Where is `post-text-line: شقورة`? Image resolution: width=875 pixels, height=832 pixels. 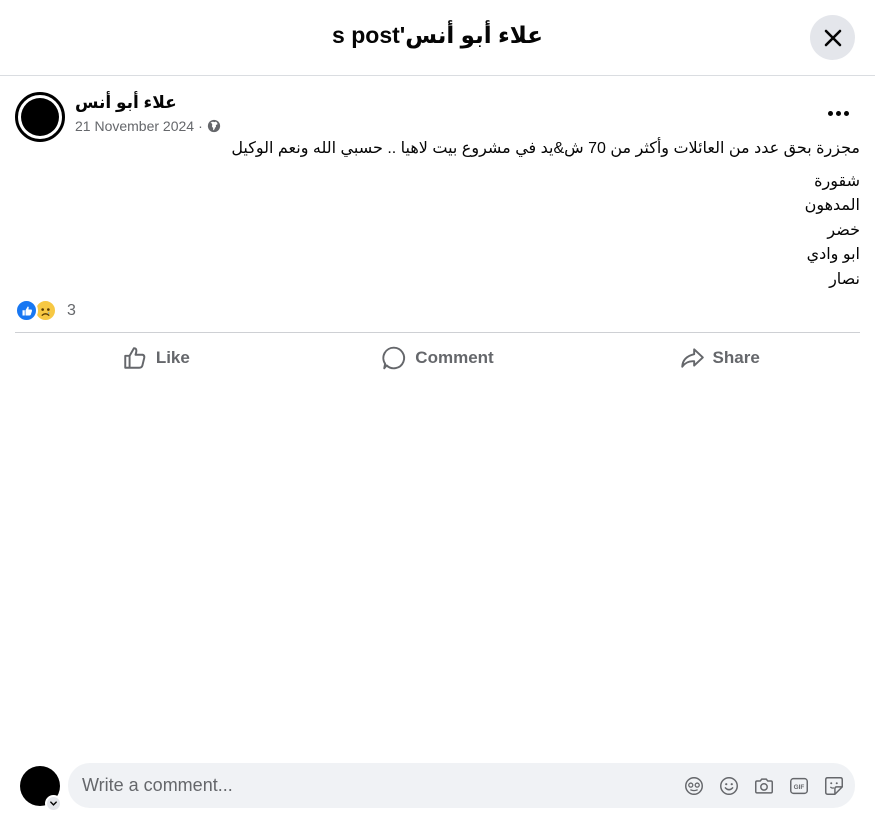 post-text-line: شقورة is located at coordinates (837, 181).